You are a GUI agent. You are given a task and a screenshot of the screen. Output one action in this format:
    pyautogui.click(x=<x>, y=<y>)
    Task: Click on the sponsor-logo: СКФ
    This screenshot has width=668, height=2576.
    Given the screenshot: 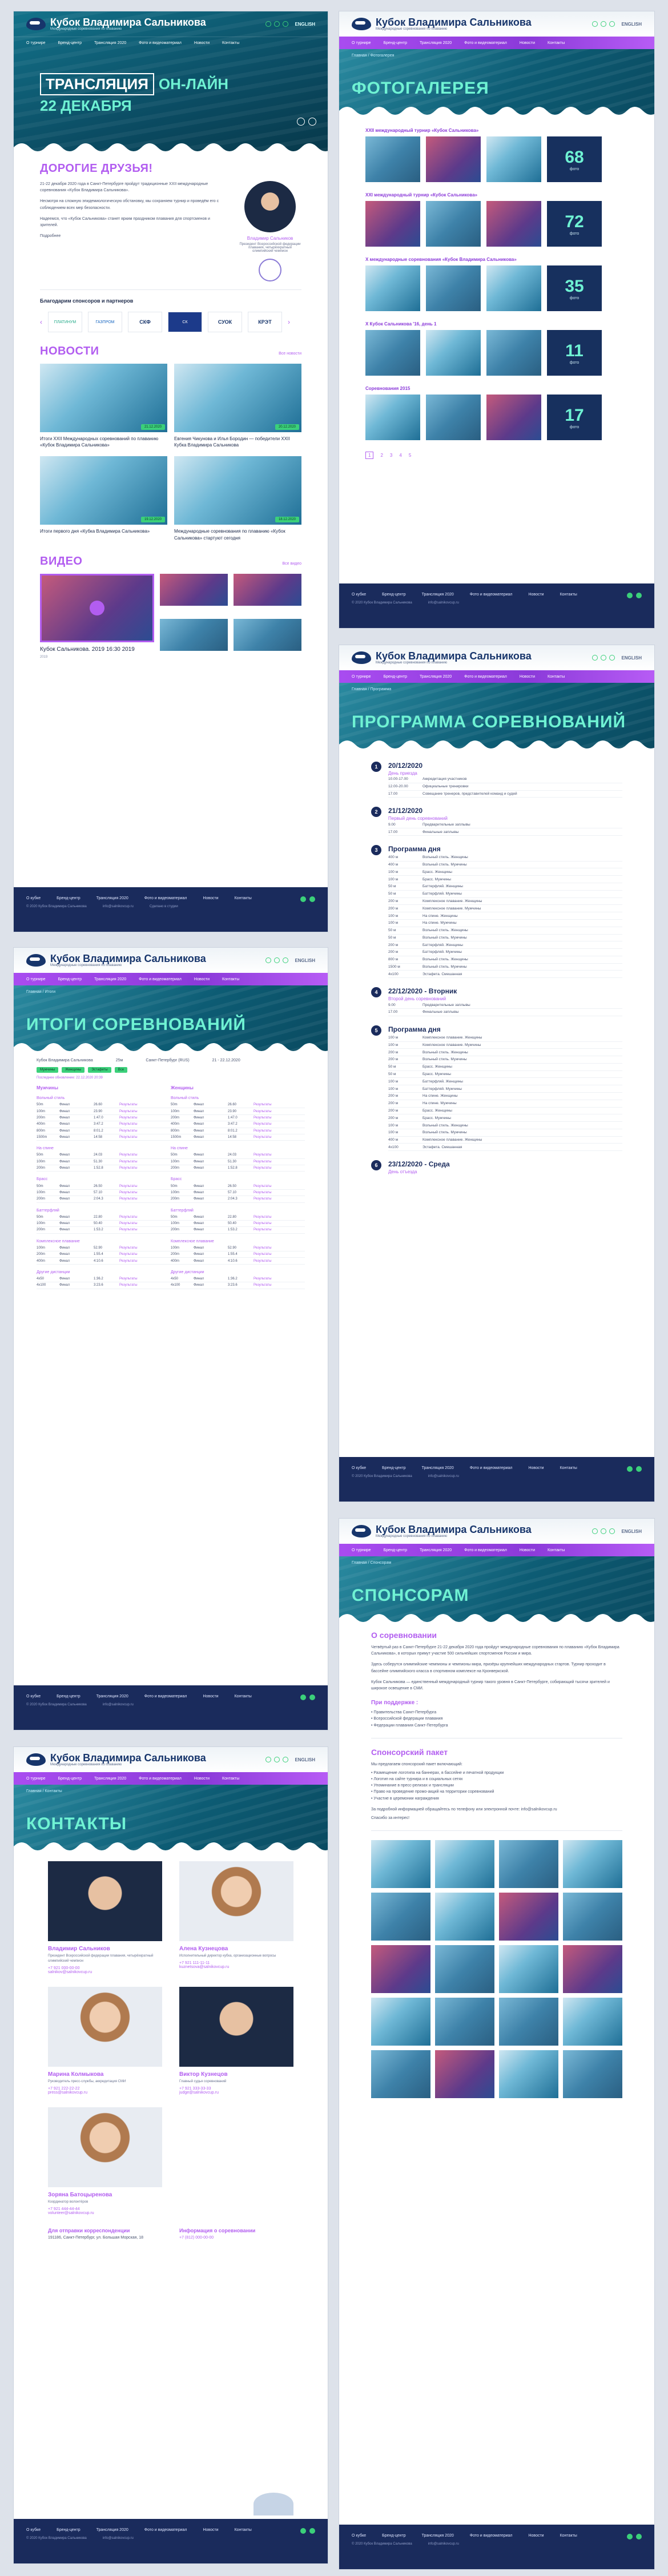 What is the action you would take?
    pyautogui.click(x=145, y=322)
    